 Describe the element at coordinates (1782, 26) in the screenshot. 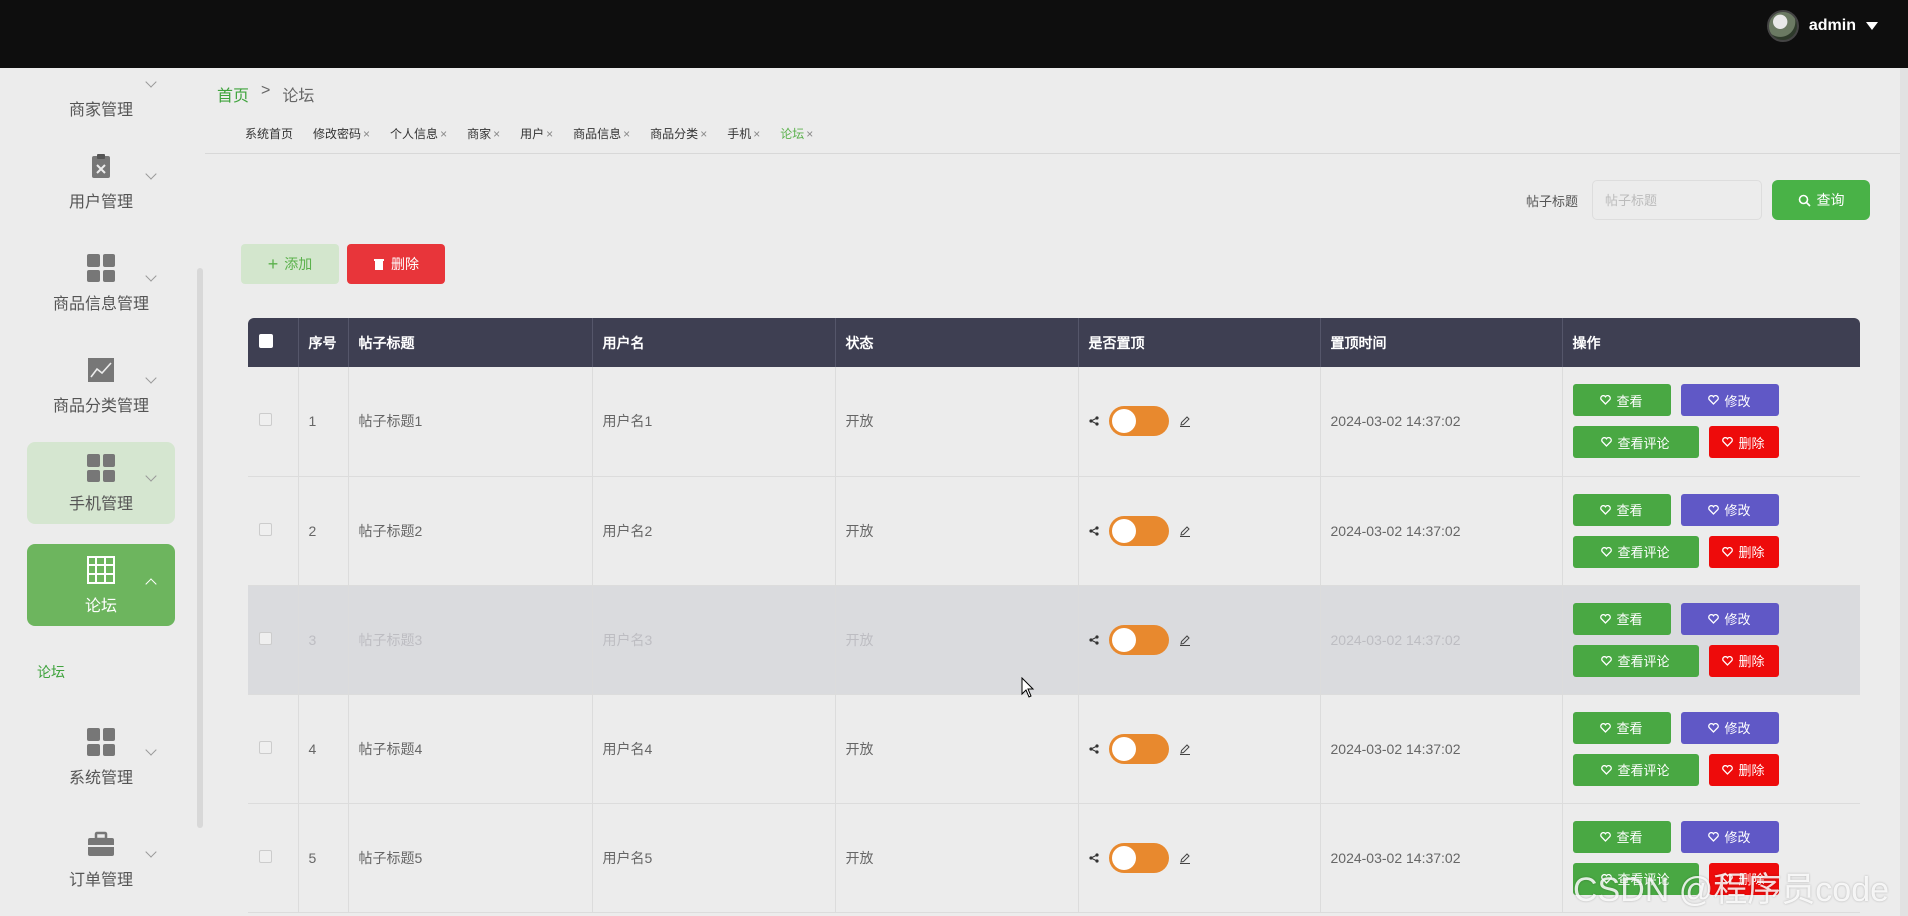

I see `avatar` at that location.